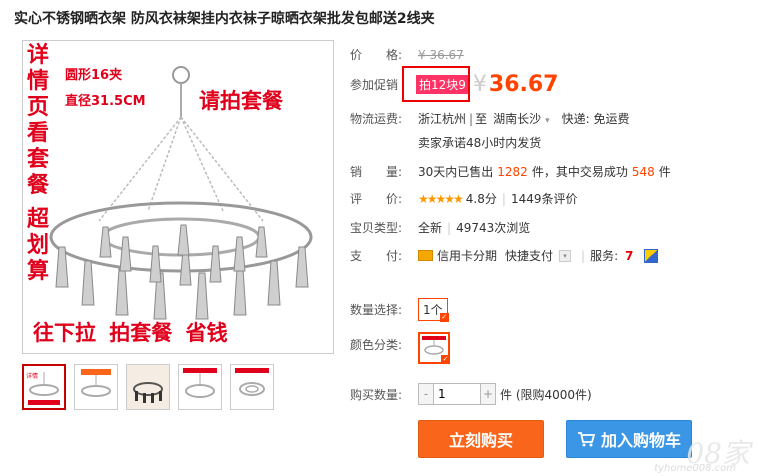  Describe the element at coordinates (456, 172) in the screenshot. I see `sales-prefix: 30天内已售出` at that location.